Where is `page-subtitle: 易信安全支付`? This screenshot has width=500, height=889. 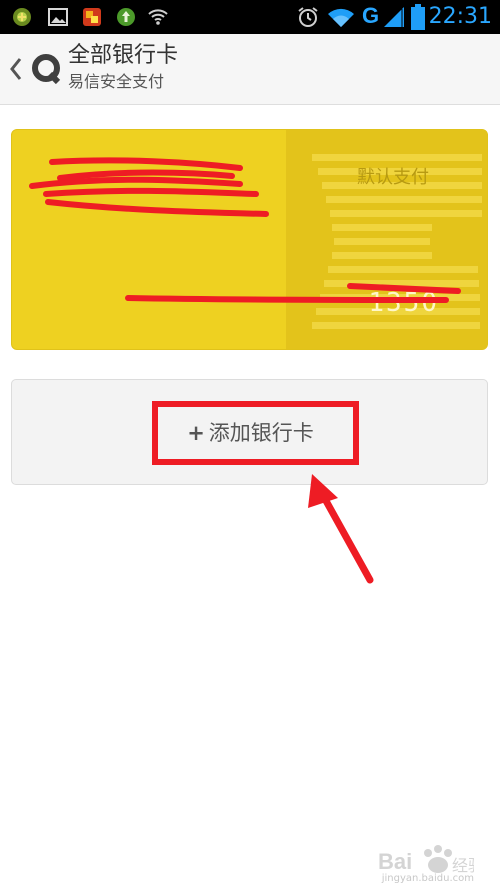 page-subtitle: 易信安全支付 is located at coordinates (116, 81).